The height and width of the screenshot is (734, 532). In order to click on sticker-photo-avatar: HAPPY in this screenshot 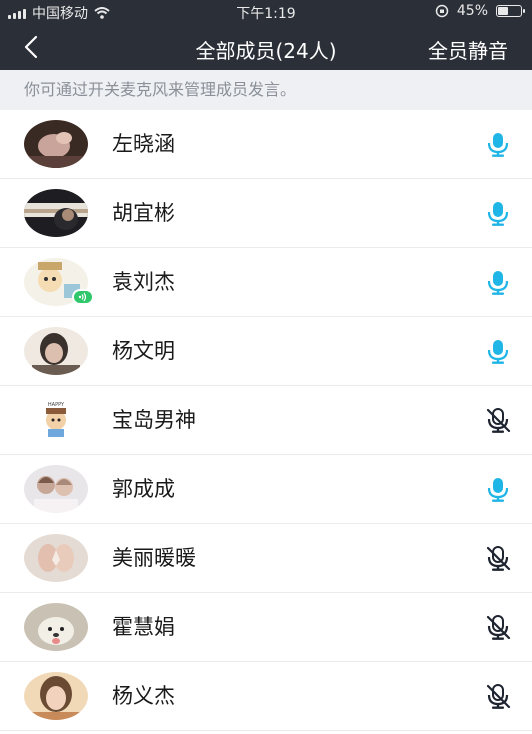, I will do `click(56, 420)`.